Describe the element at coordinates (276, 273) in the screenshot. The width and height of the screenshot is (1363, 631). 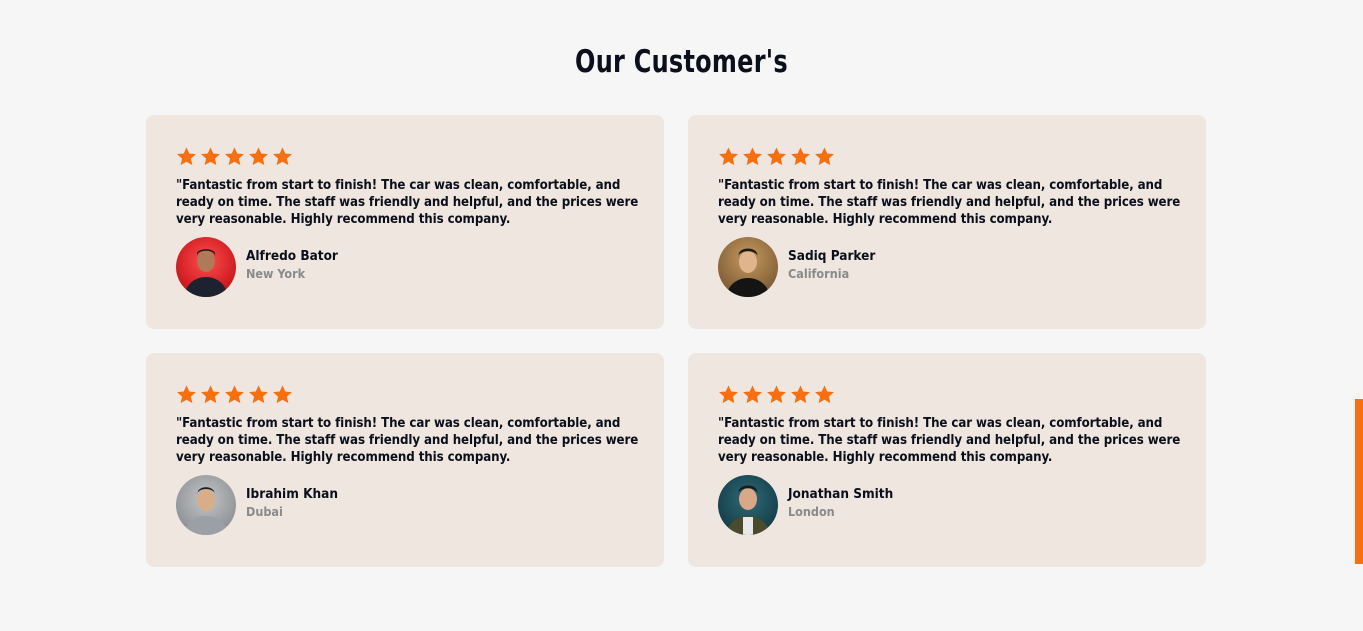
I see `author-location: New York` at that location.